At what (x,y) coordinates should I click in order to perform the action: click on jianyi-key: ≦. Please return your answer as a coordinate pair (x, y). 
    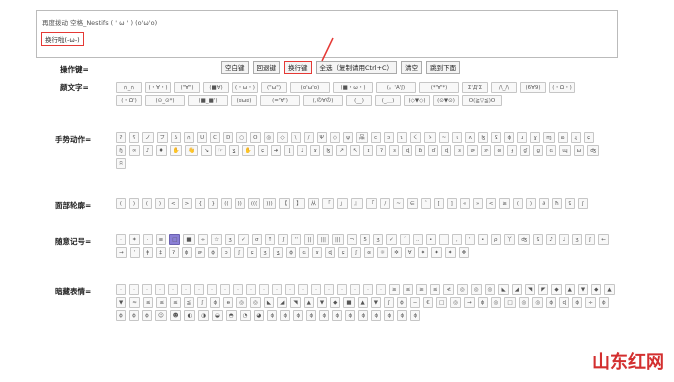
    Looking at the image, I should click on (189, 302).